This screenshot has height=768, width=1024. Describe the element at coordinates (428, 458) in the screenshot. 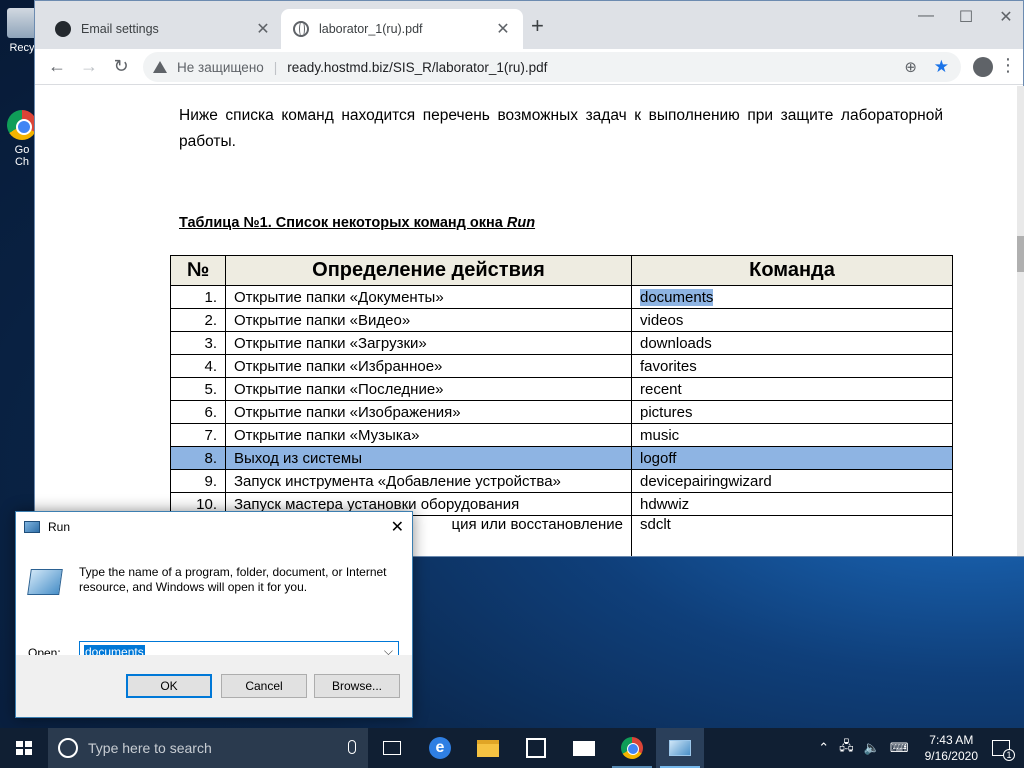

I see `row-action: Выход из системы` at that location.